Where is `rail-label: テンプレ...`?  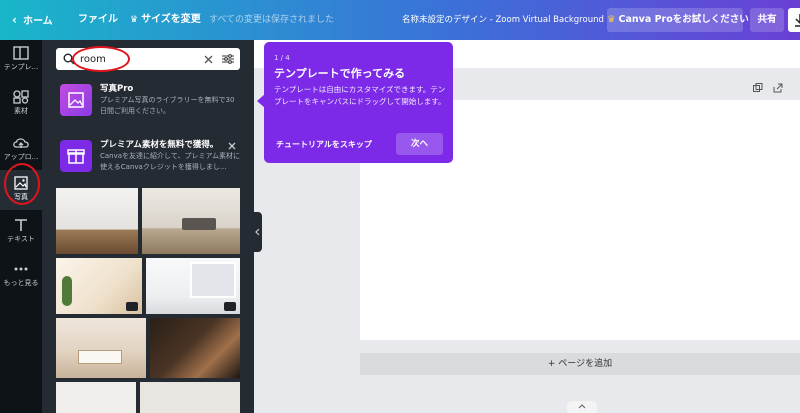 rail-label: テンプレ... is located at coordinates (21, 67).